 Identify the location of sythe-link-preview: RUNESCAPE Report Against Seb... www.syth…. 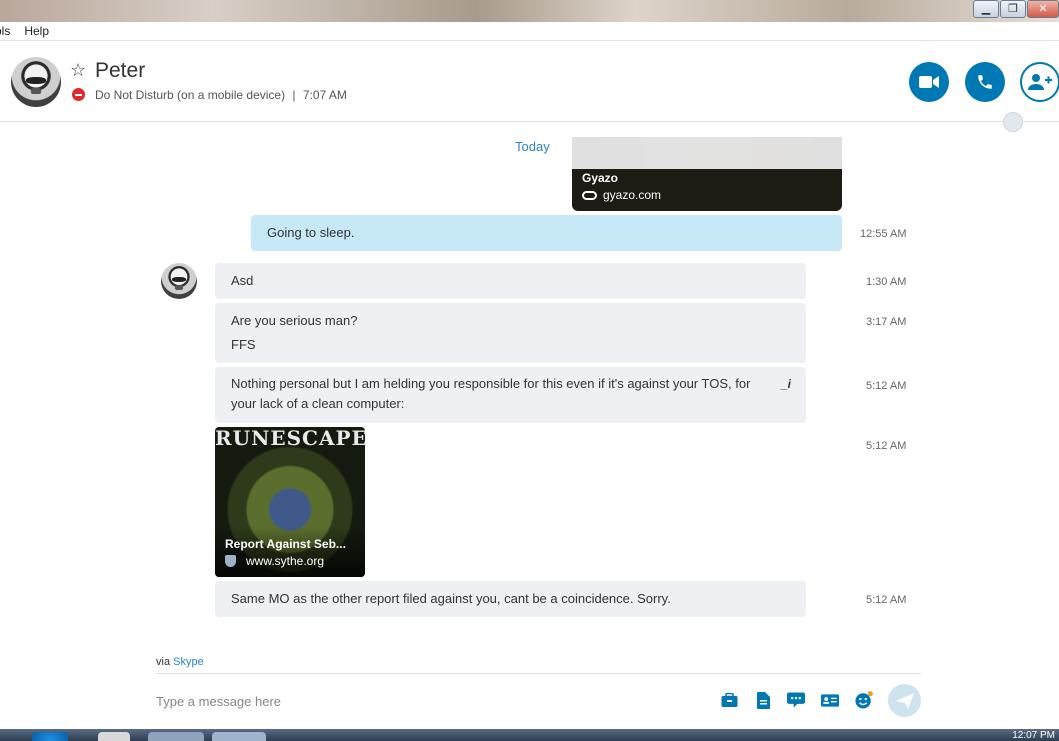
(290, 502).